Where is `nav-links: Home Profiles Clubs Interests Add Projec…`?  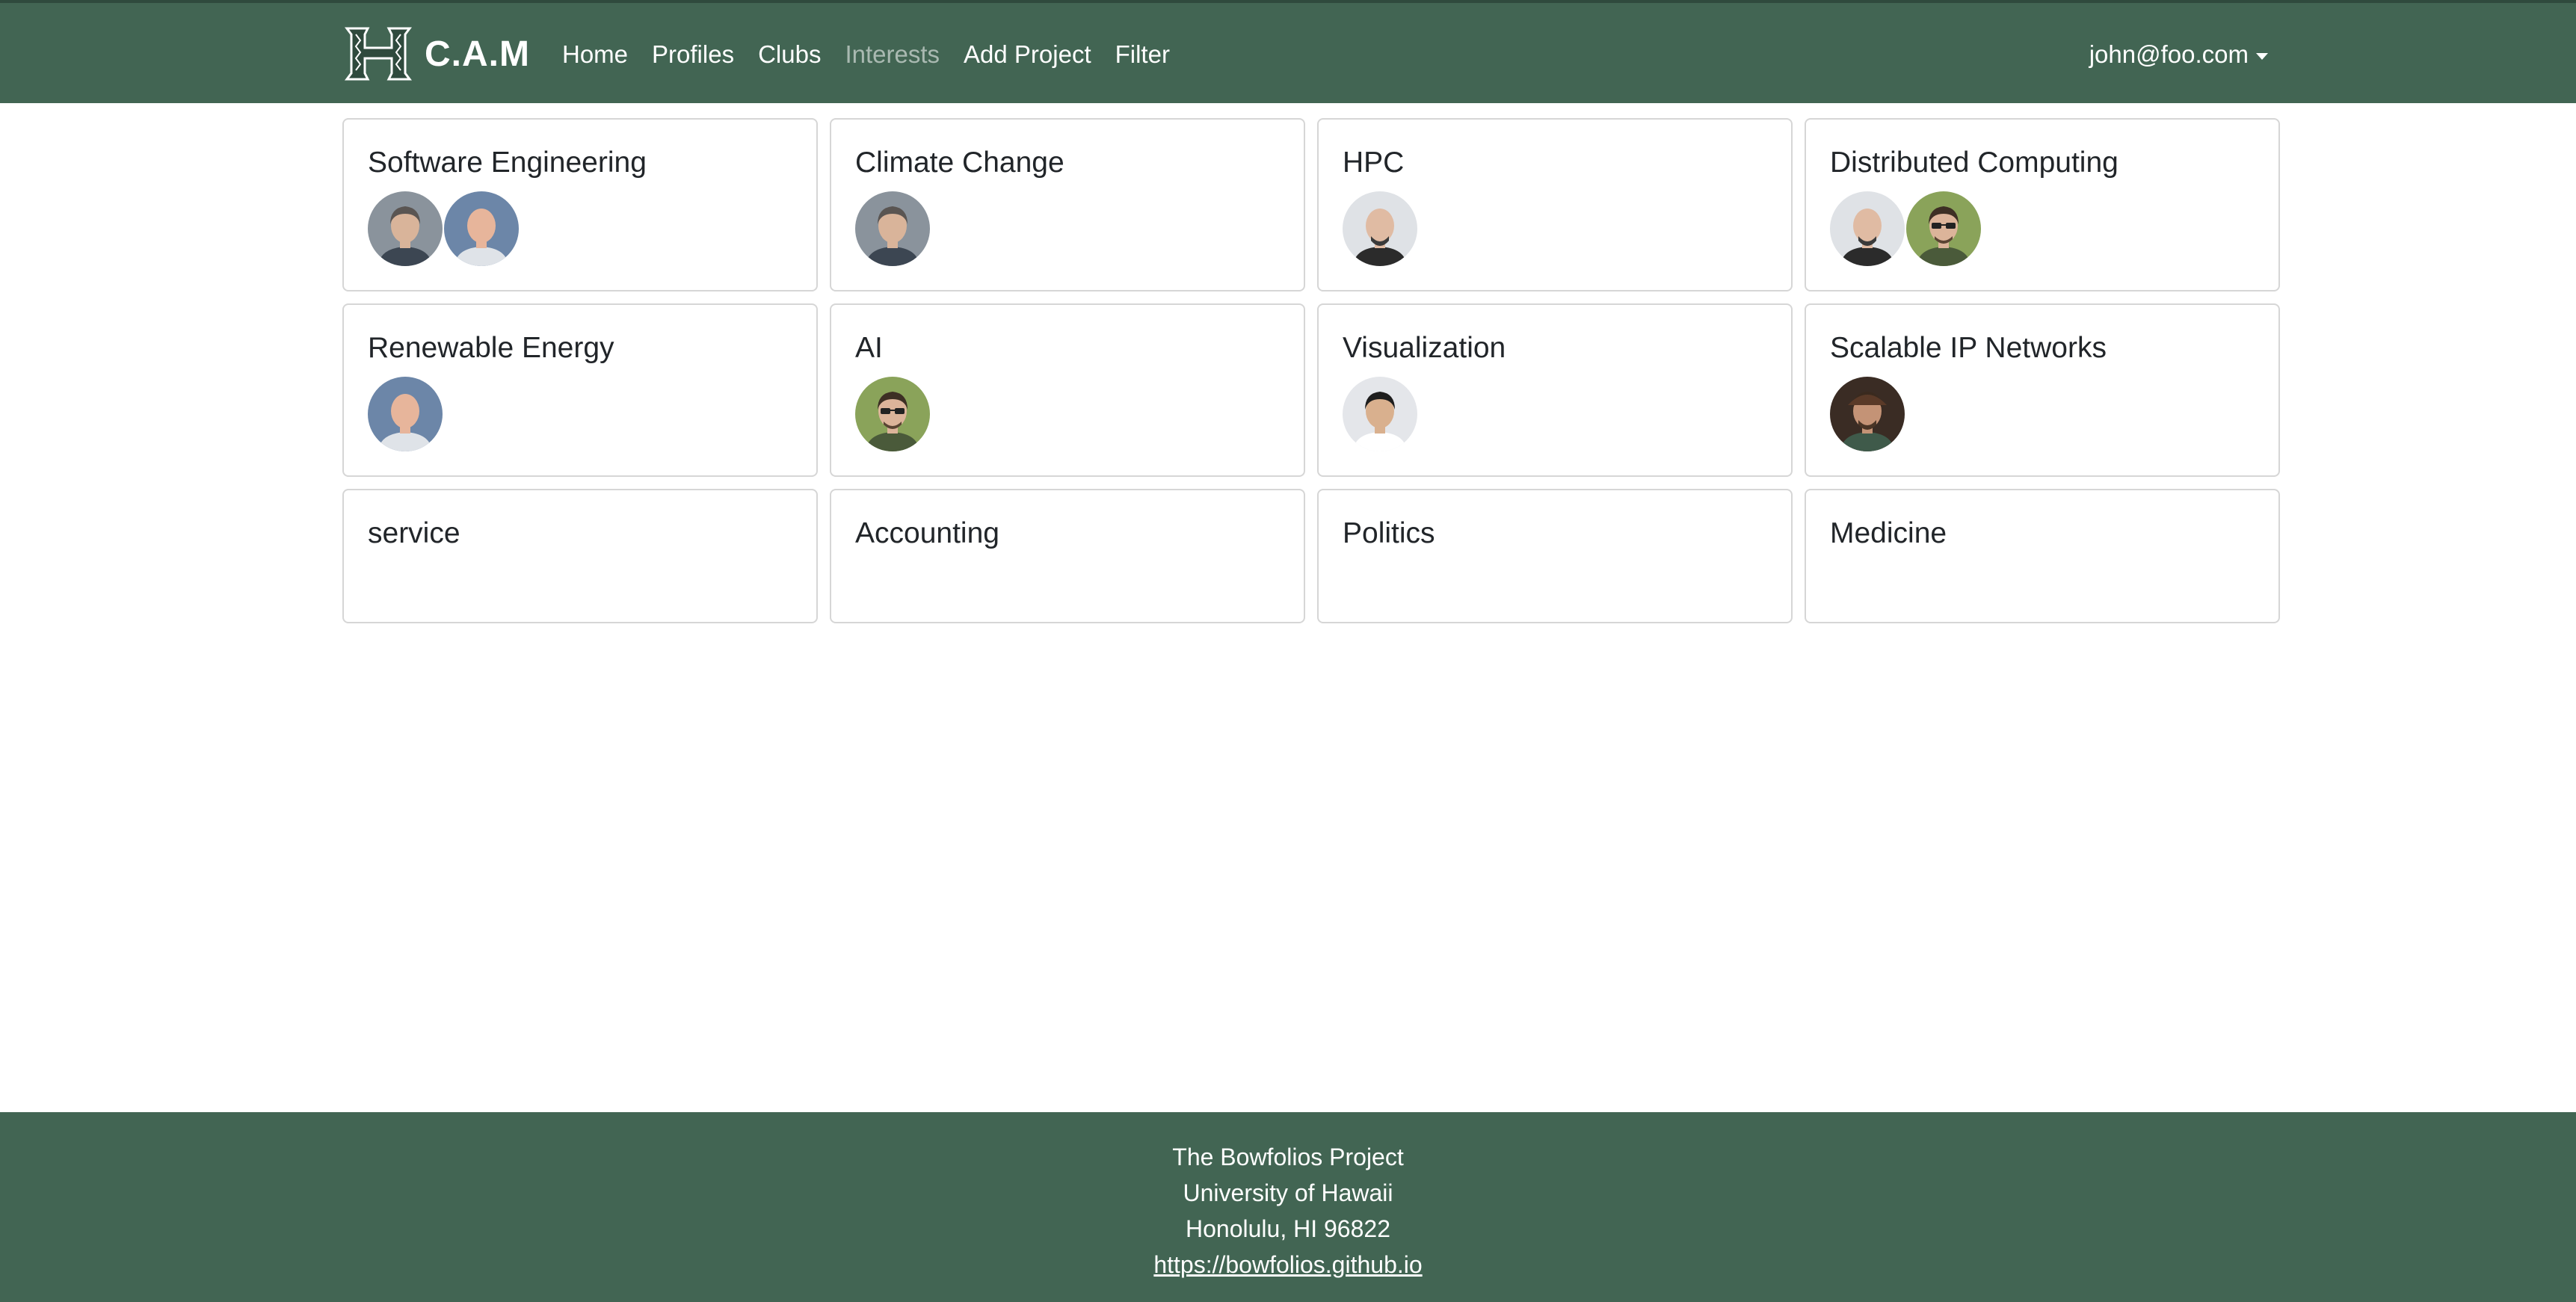
nav-links: Home Profiles Clubs Interests Add Projec… is located at coordinates (866, 54).